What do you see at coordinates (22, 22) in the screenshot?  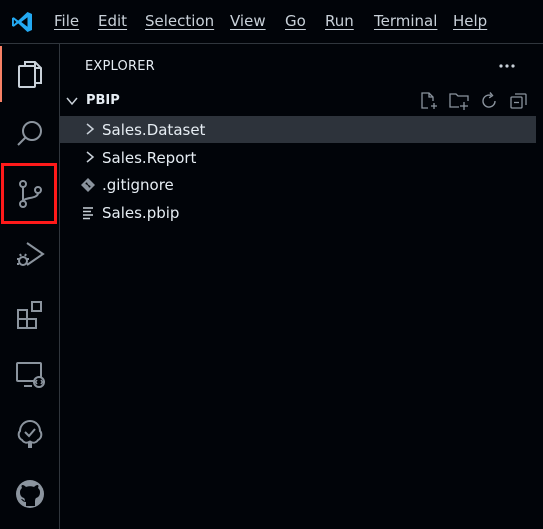 I see `vscode-logo-icon` at bounding box center [22, 22].